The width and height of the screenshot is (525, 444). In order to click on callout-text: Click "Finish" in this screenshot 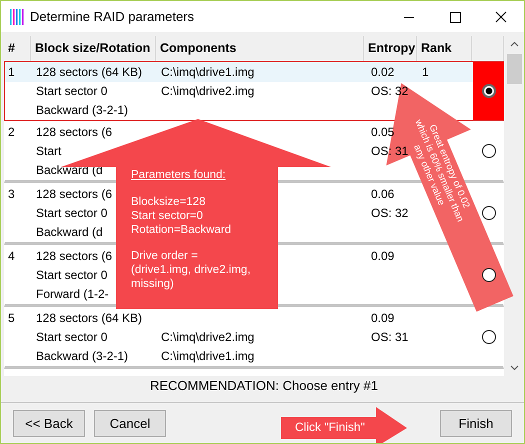, I will do `click(330, 427)`.